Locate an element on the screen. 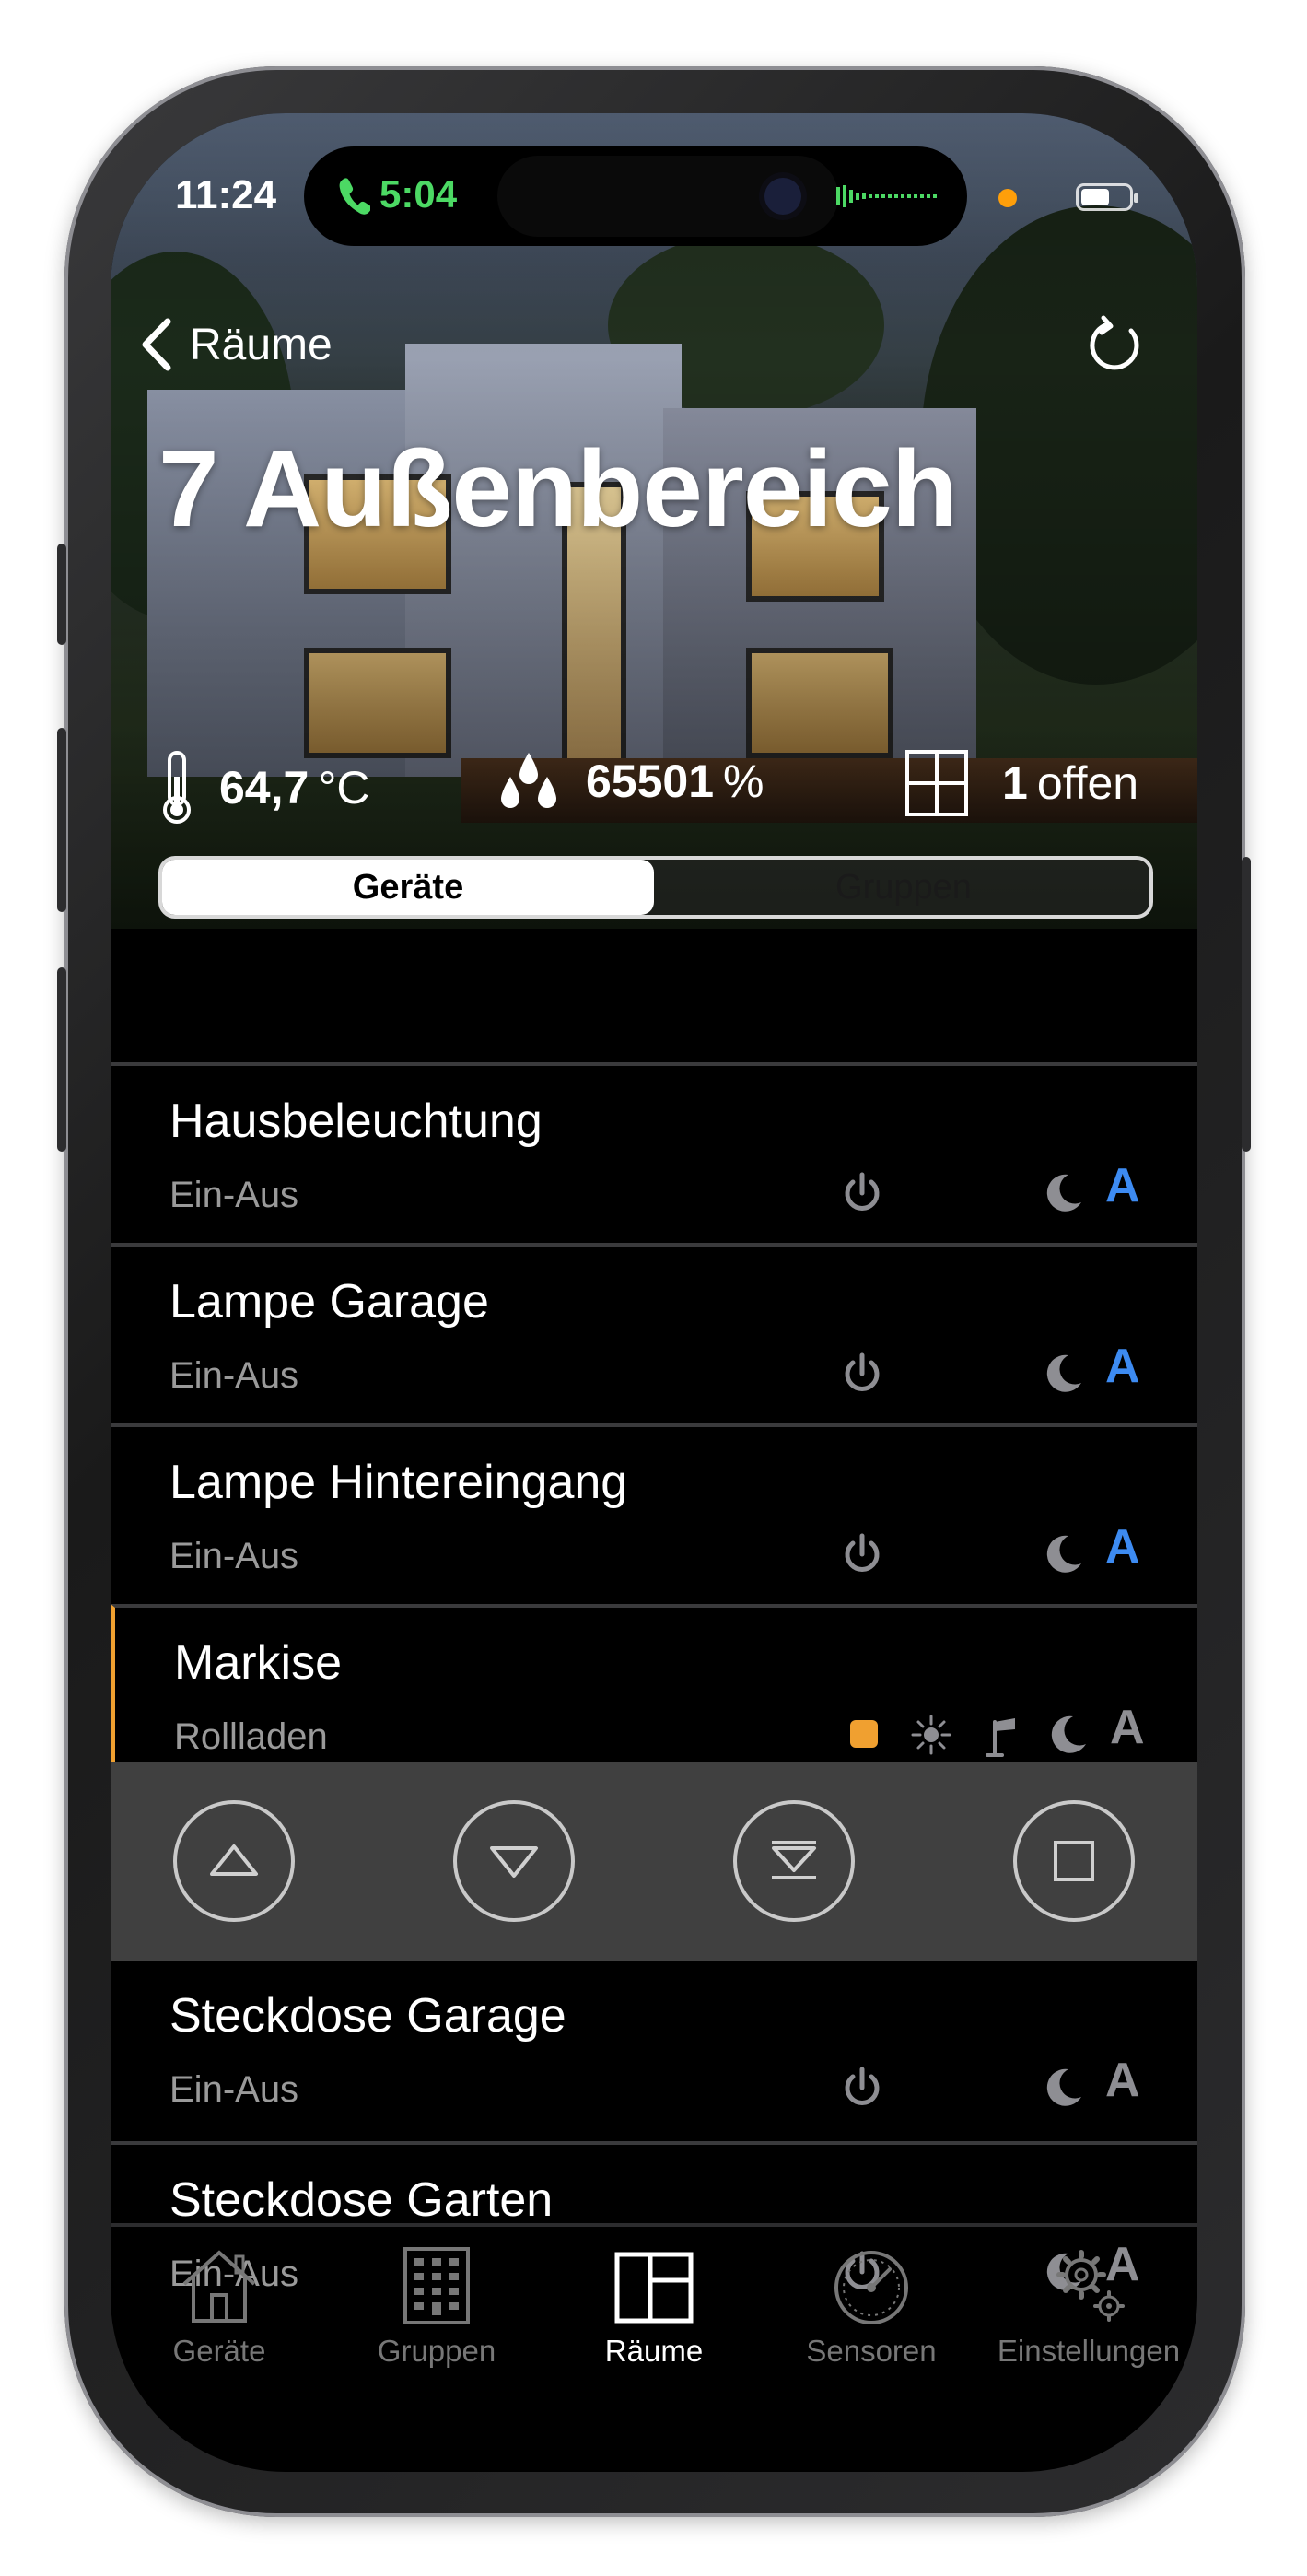  sun-icon is located at coordinates (931, 1735).